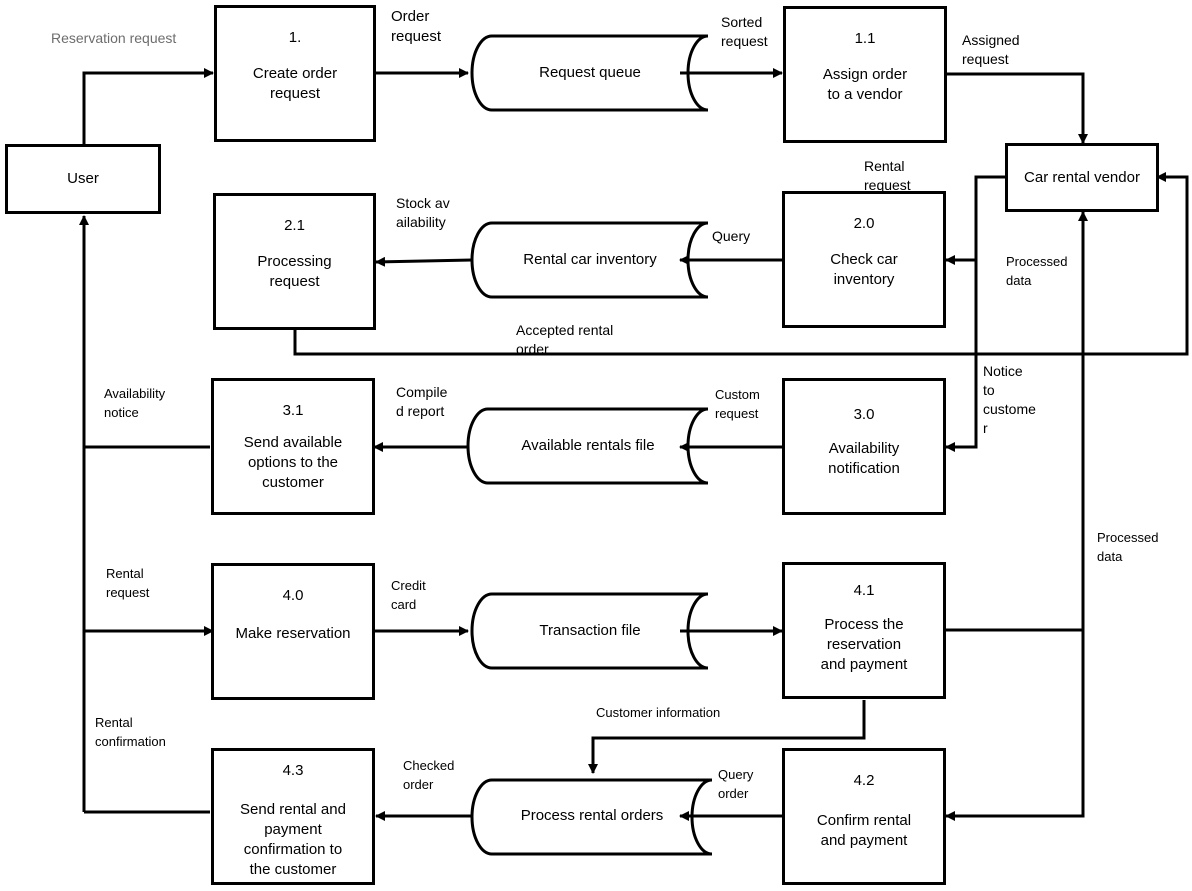 Image resolution: width=1192 pixels, height=891 pixels. Describe the element at coordinates (731, 236) in the screenshot. I see `label-query: Query` at that location.